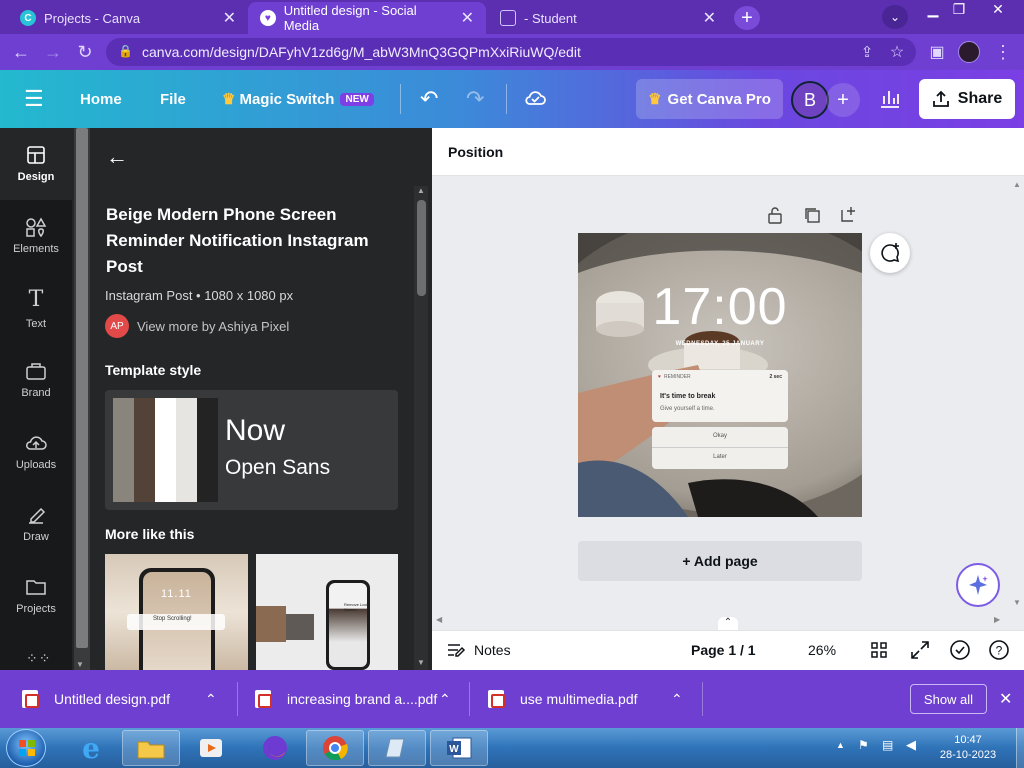 The width and height of the screenshot is (1024, 768). I want to click on rail-item-elements: Elements, so click(36, 236).